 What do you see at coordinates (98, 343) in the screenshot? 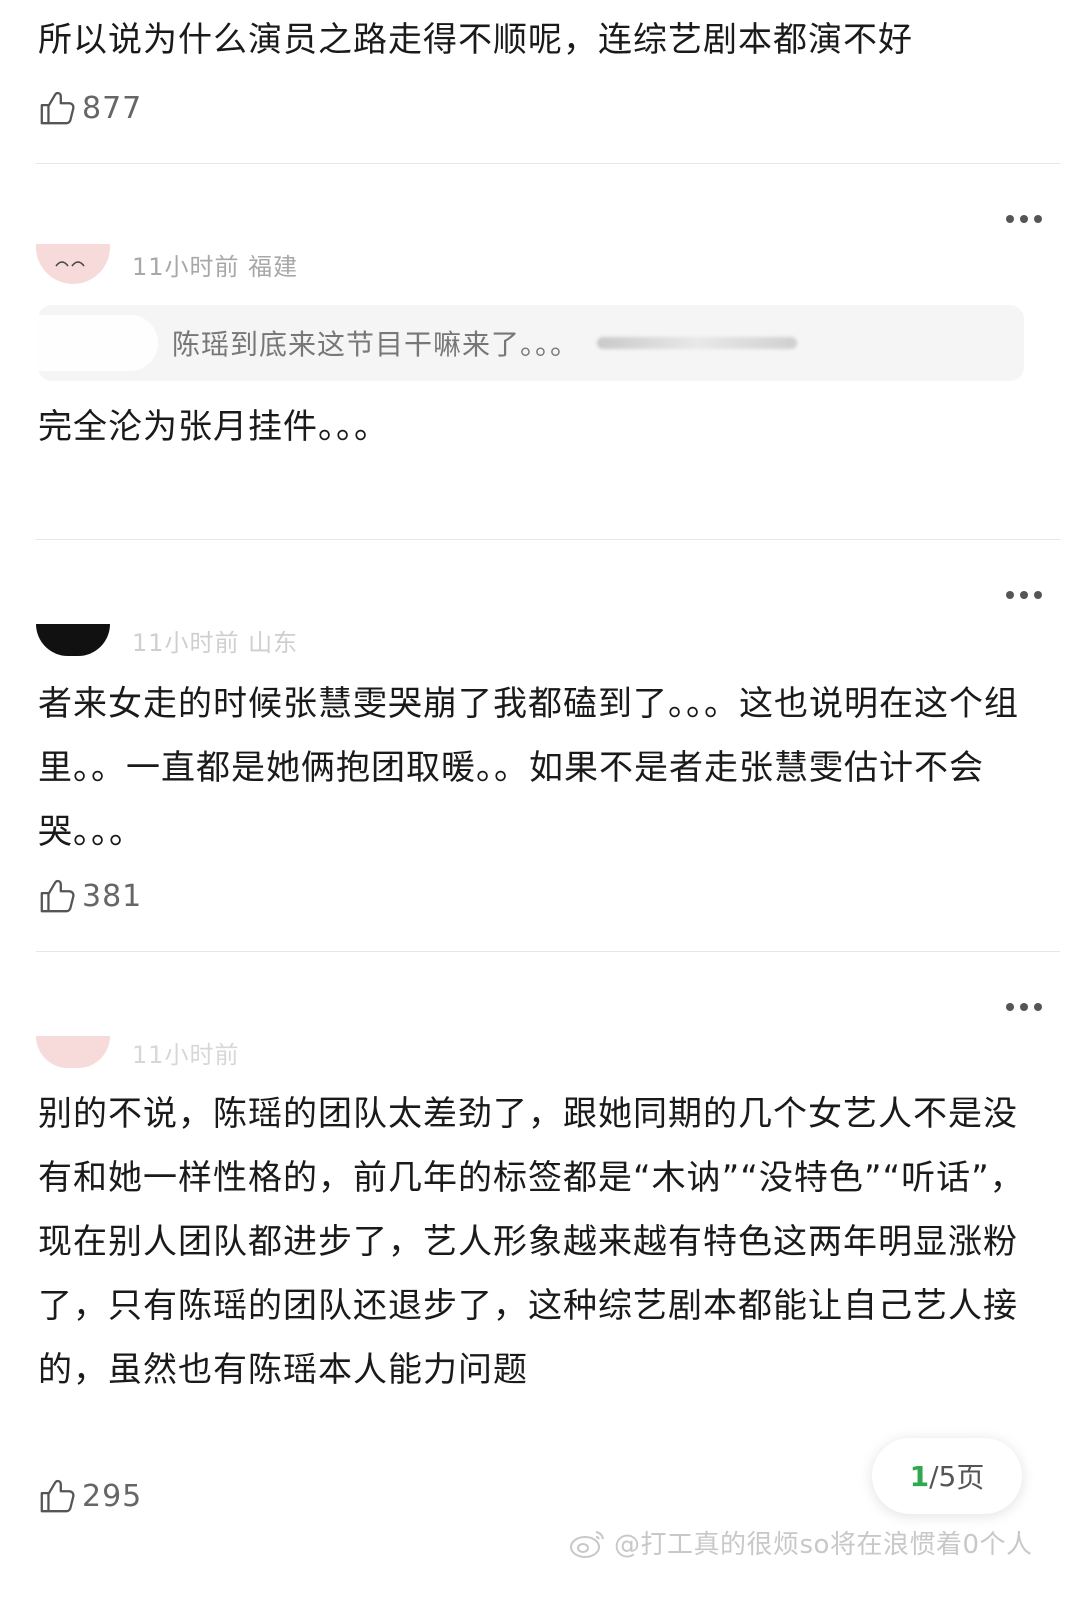
I see `quote-avatar-placeholder` at bounding box center [98, 343].